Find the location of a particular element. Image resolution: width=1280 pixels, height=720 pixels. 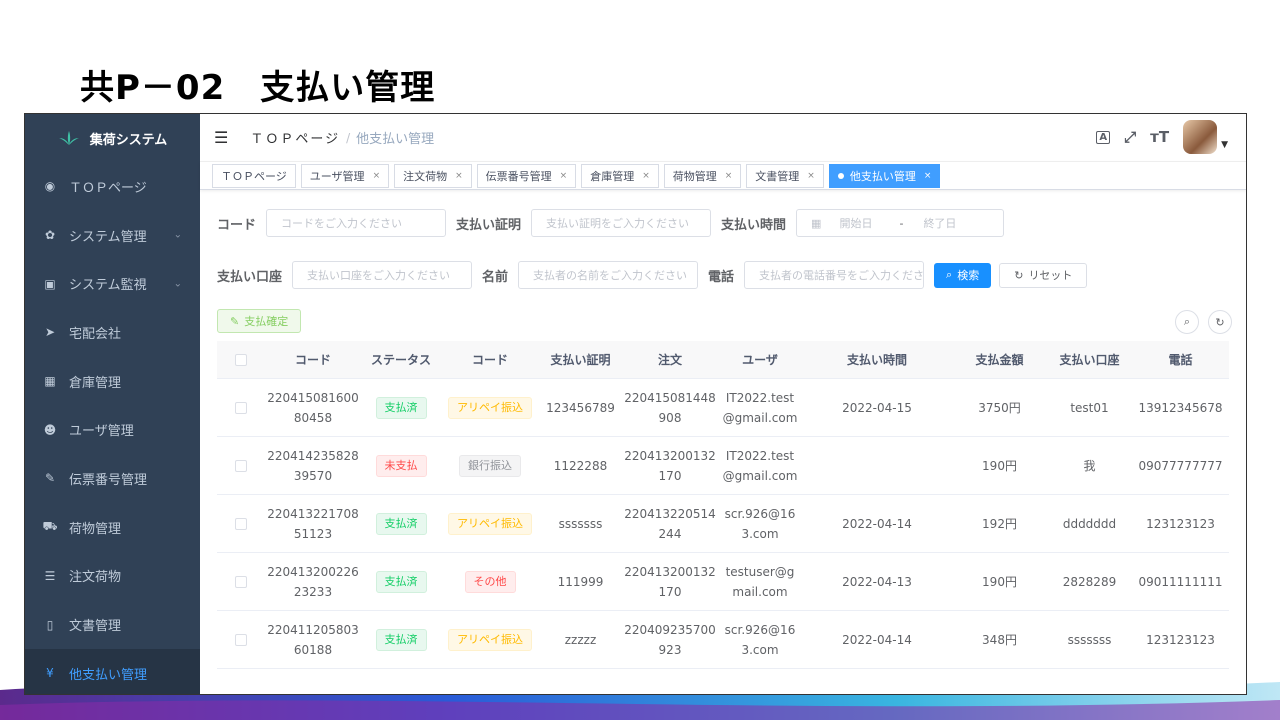

sidebar-item: ▯ 文書管理 is located at coordinates (112, 624).